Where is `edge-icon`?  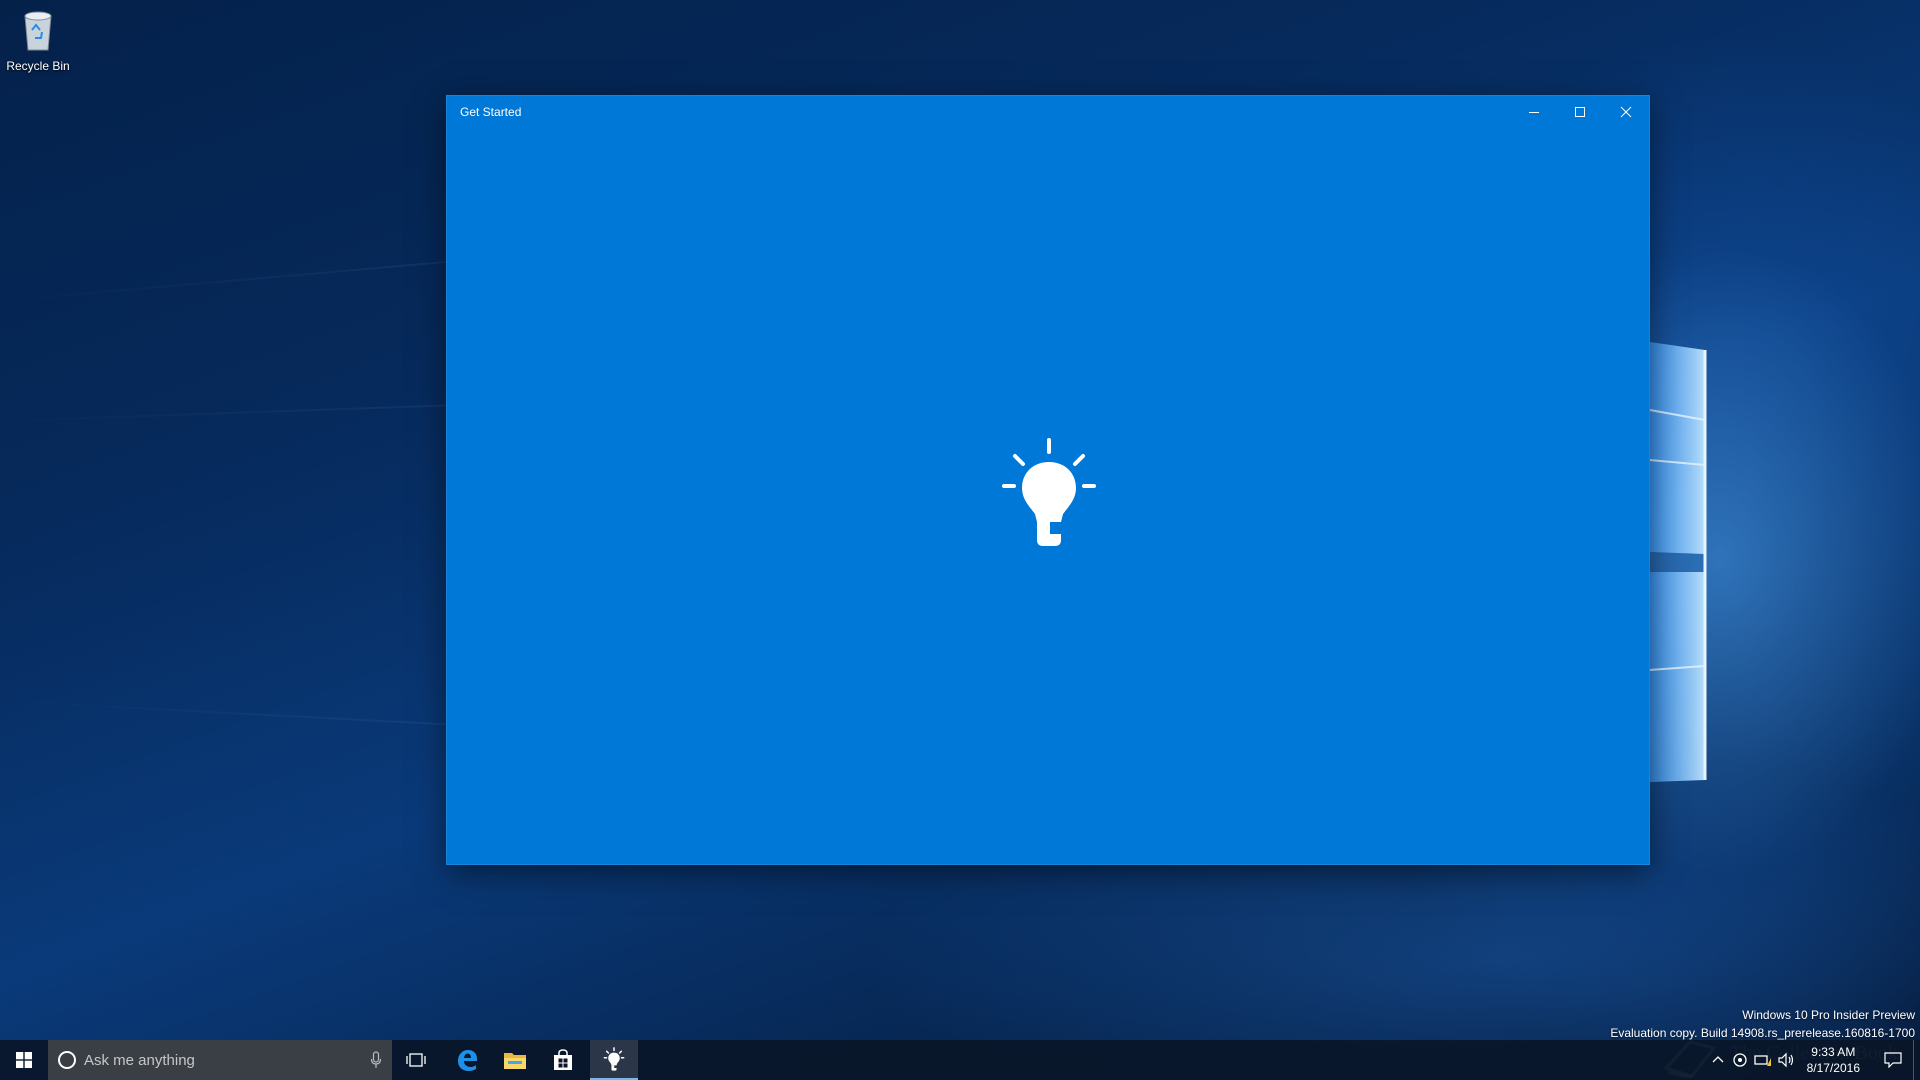
edge-icon is located at coordinates (467, 1060).